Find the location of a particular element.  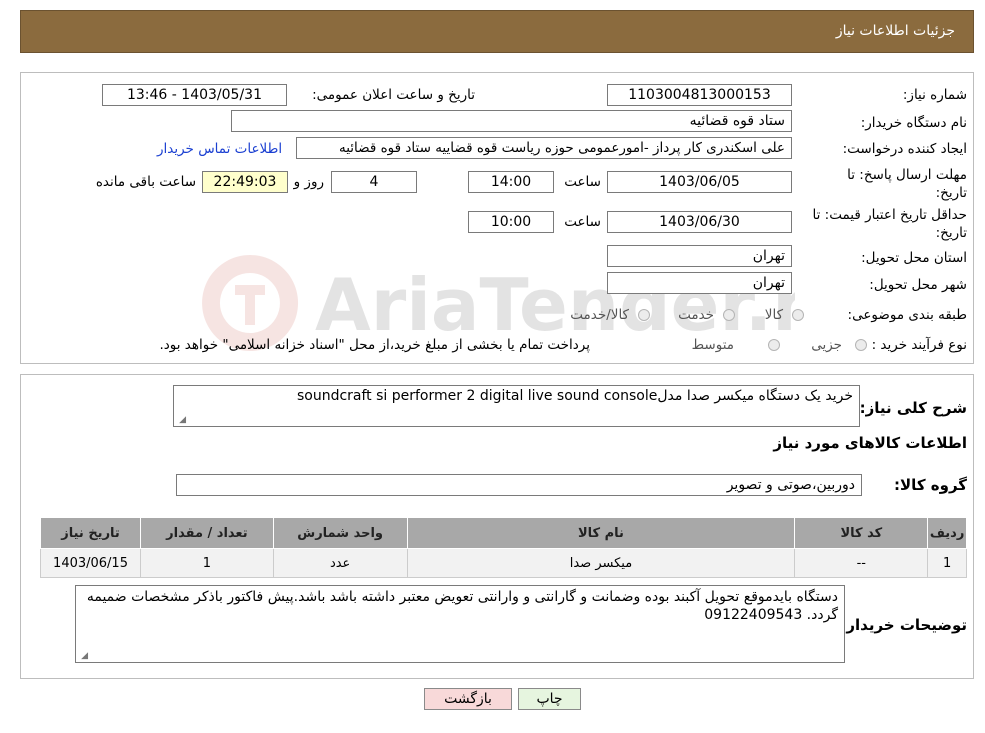

page-header: جزئیات اطلاعات نیاز is located at coordinates (497, 31).